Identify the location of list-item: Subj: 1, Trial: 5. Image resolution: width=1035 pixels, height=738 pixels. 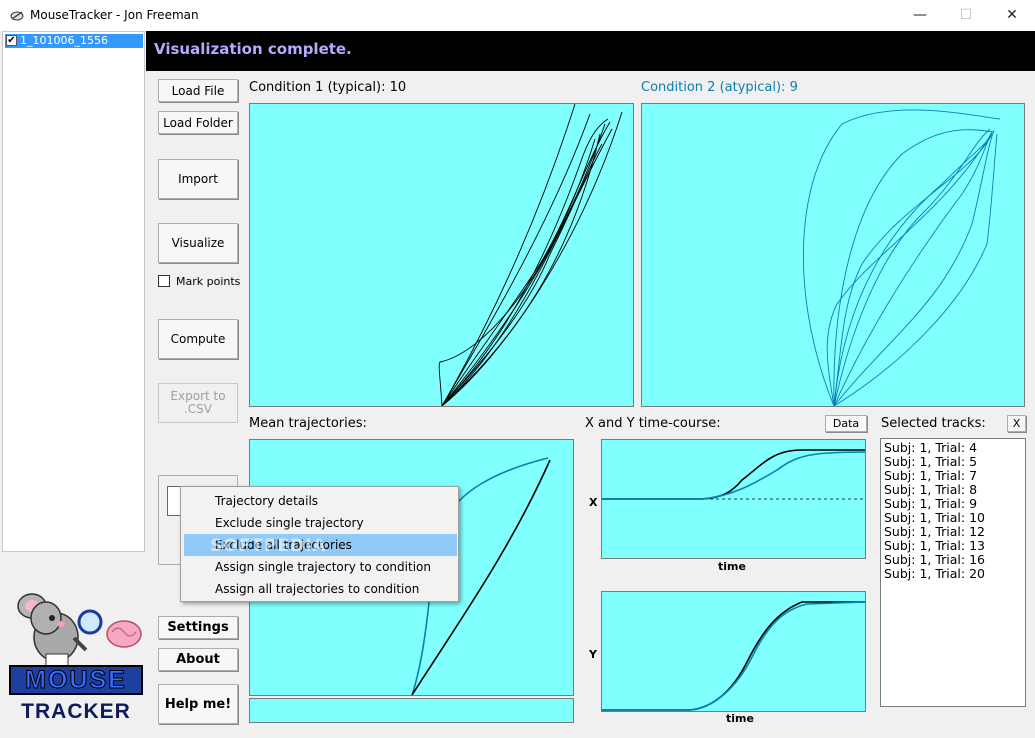
(953, 462).